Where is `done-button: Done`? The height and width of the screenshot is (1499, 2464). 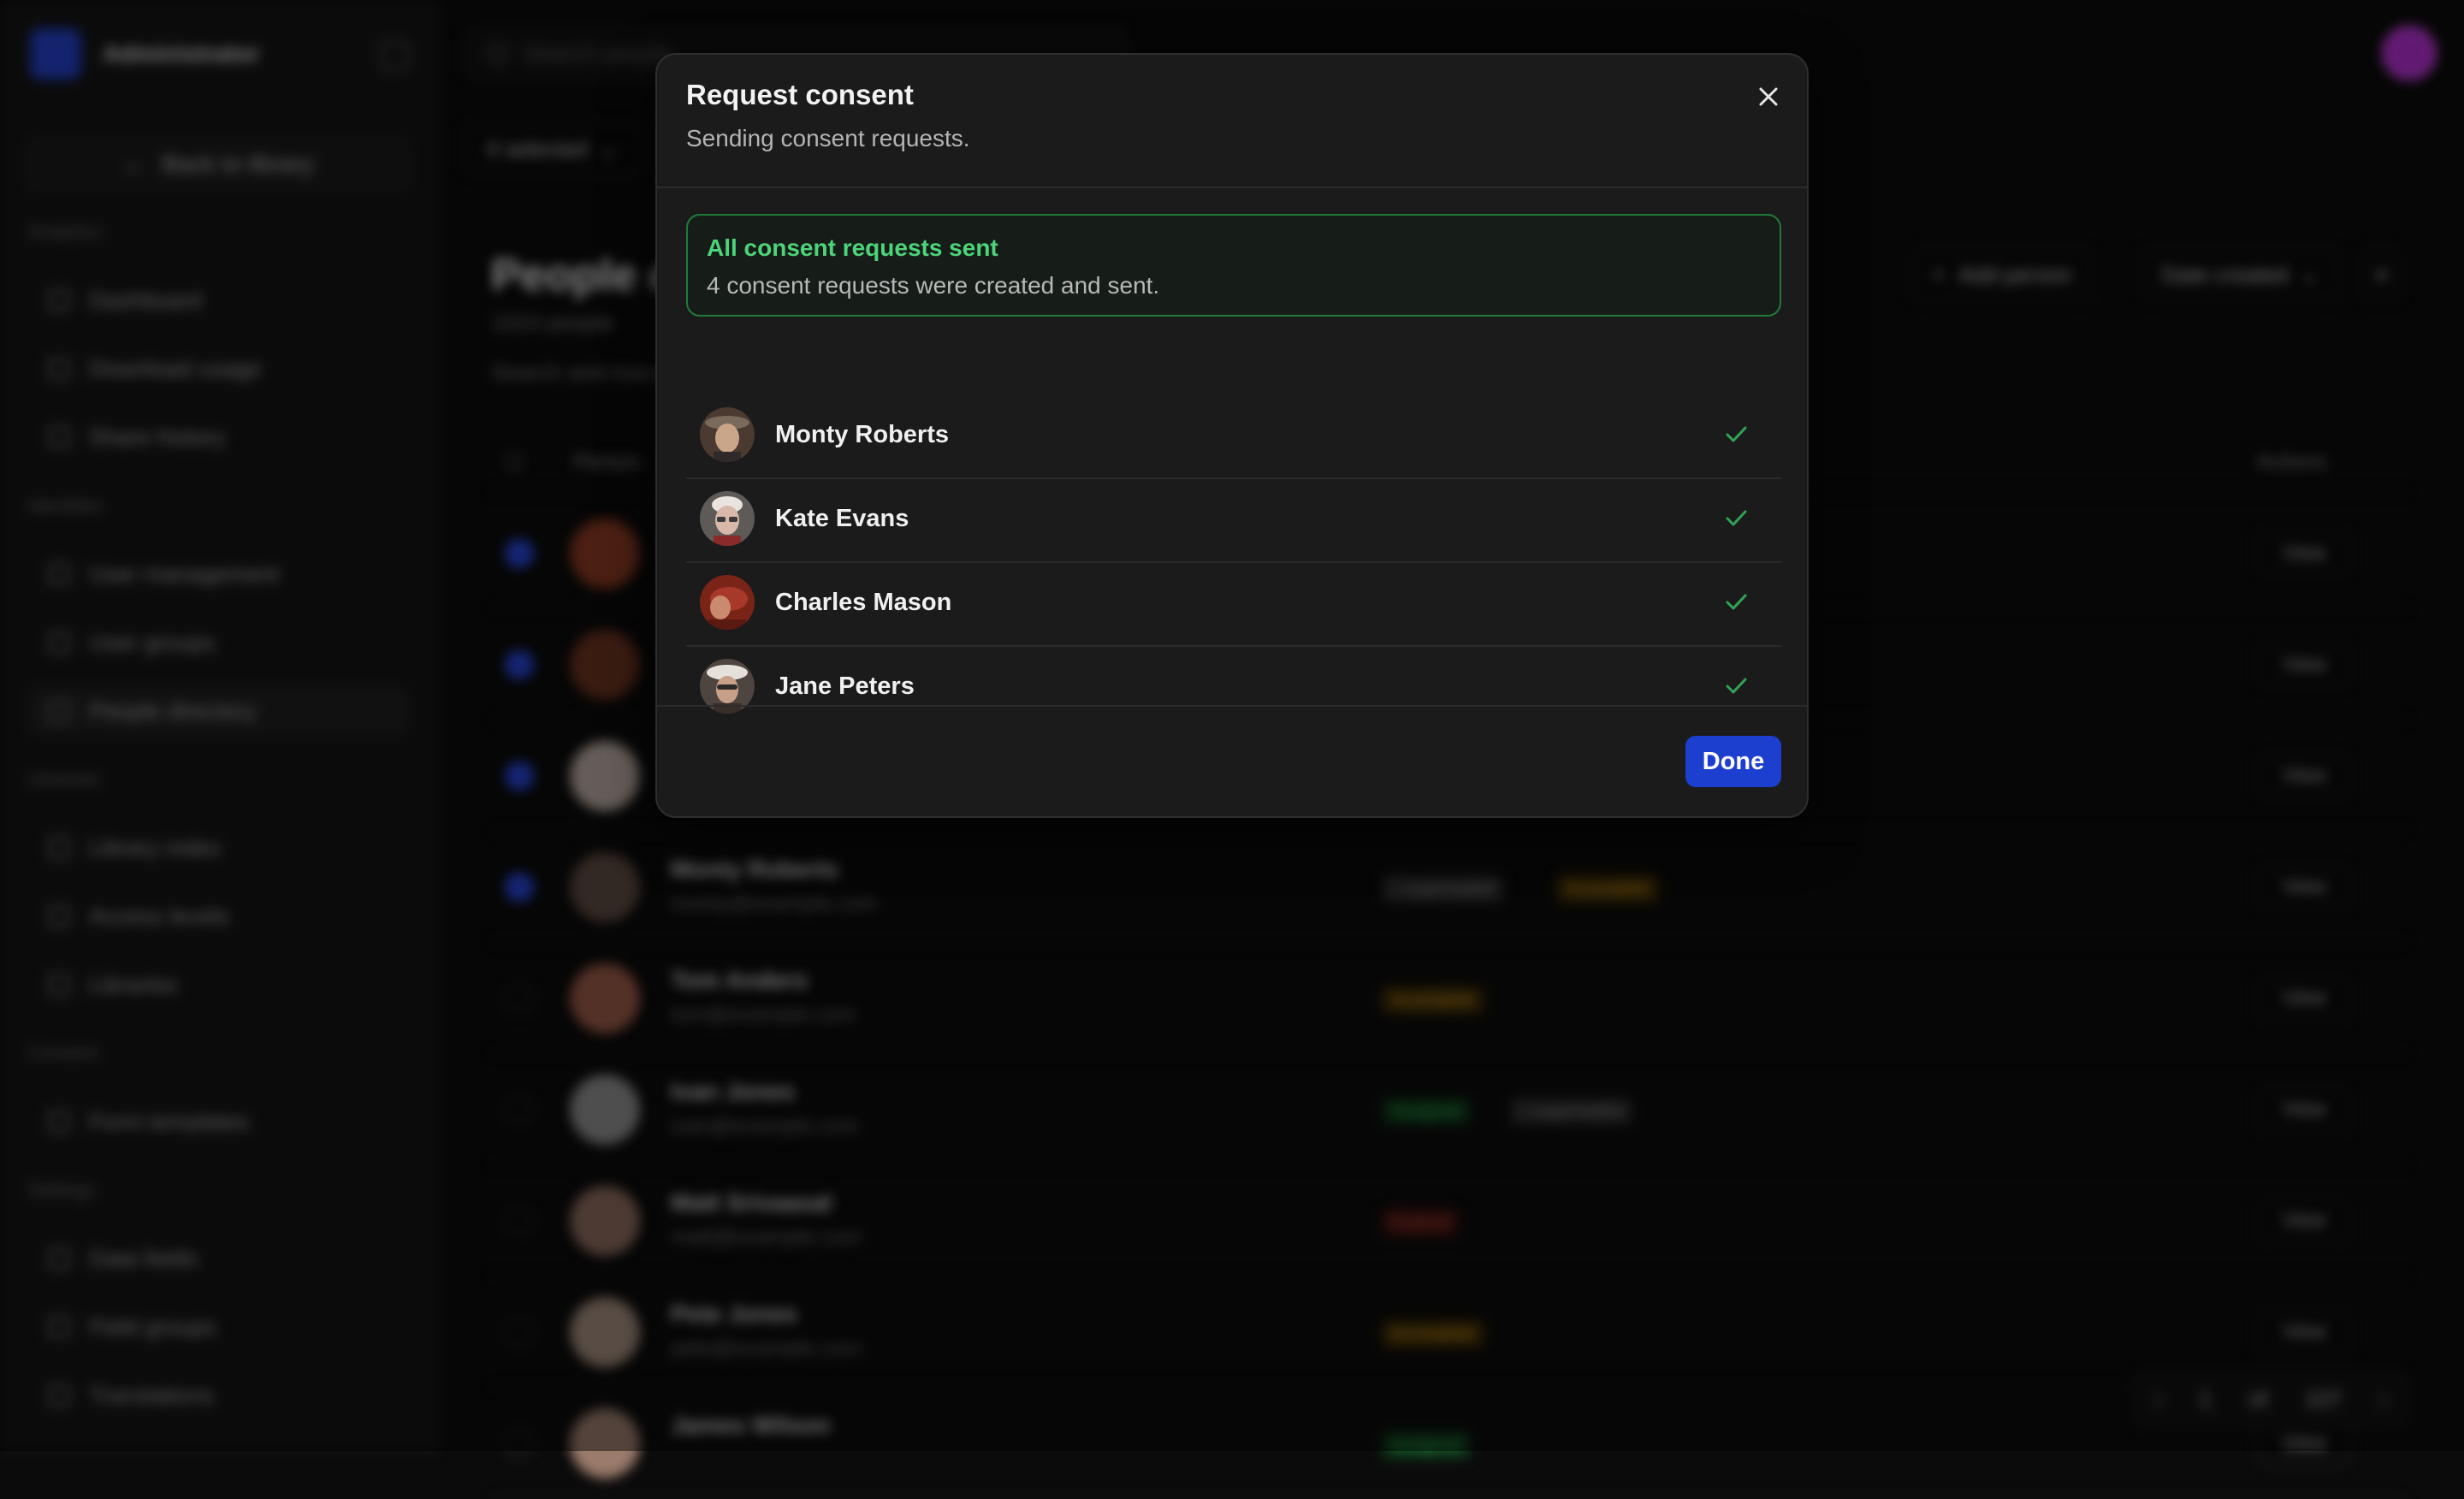 done-button: Done is located at coordinates (1733, 762).